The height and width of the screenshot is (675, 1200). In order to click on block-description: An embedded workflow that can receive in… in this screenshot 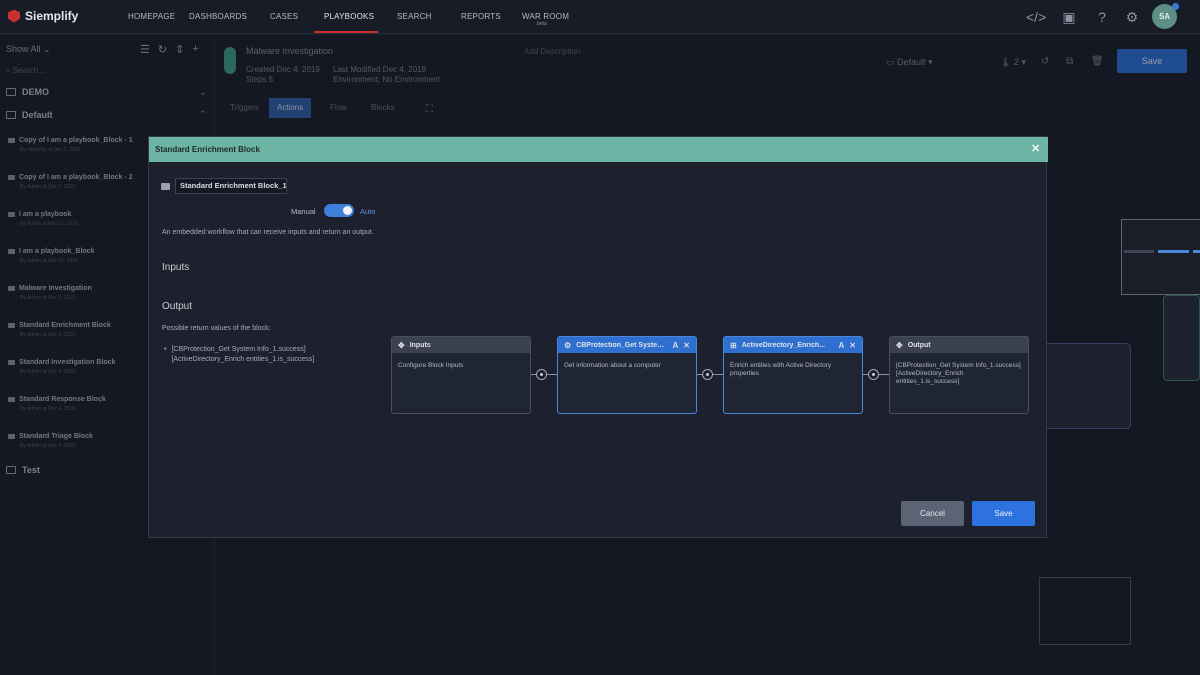, I will do `click(268, 232)`.